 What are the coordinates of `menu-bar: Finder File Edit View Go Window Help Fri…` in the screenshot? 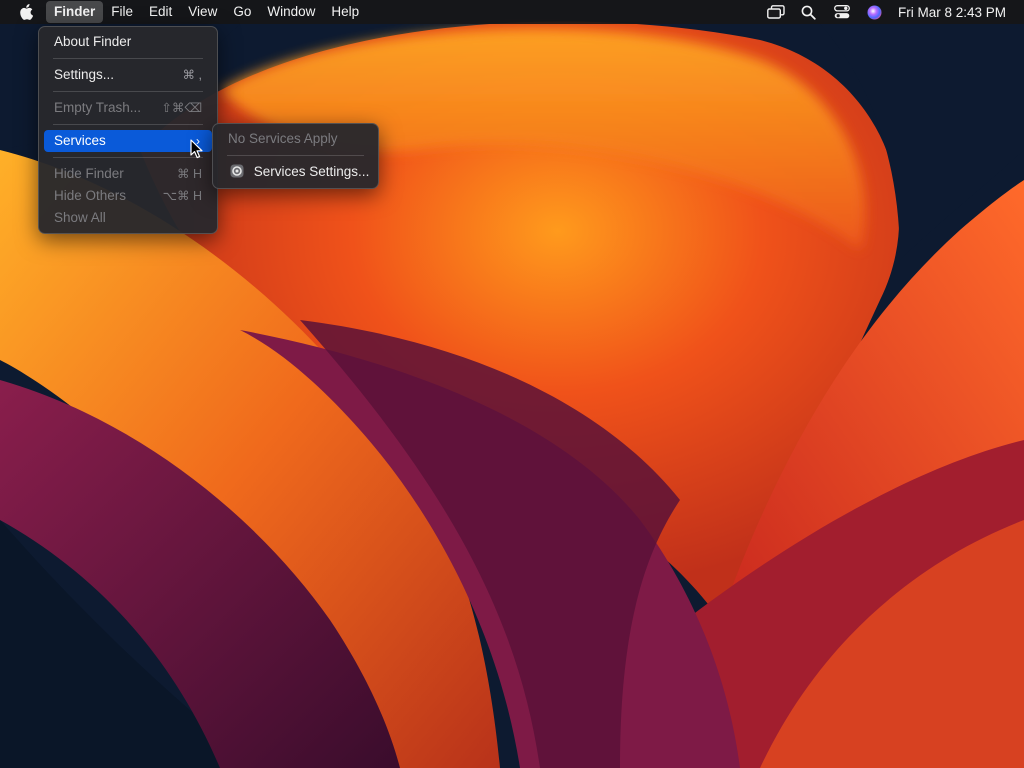 It's located at (512, 12).